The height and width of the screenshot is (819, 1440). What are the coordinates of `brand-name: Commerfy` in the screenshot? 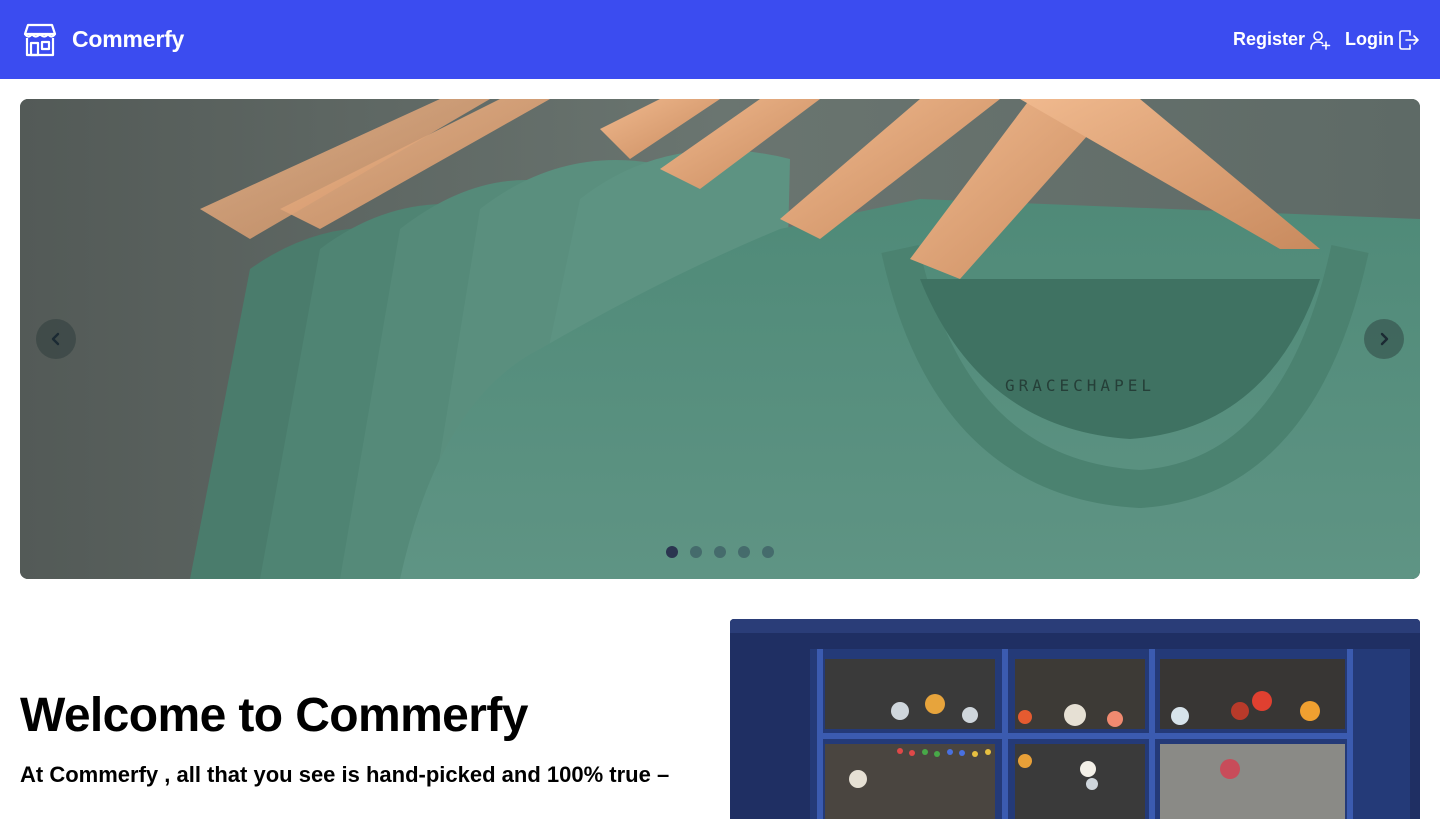 It's located at (128, 39).